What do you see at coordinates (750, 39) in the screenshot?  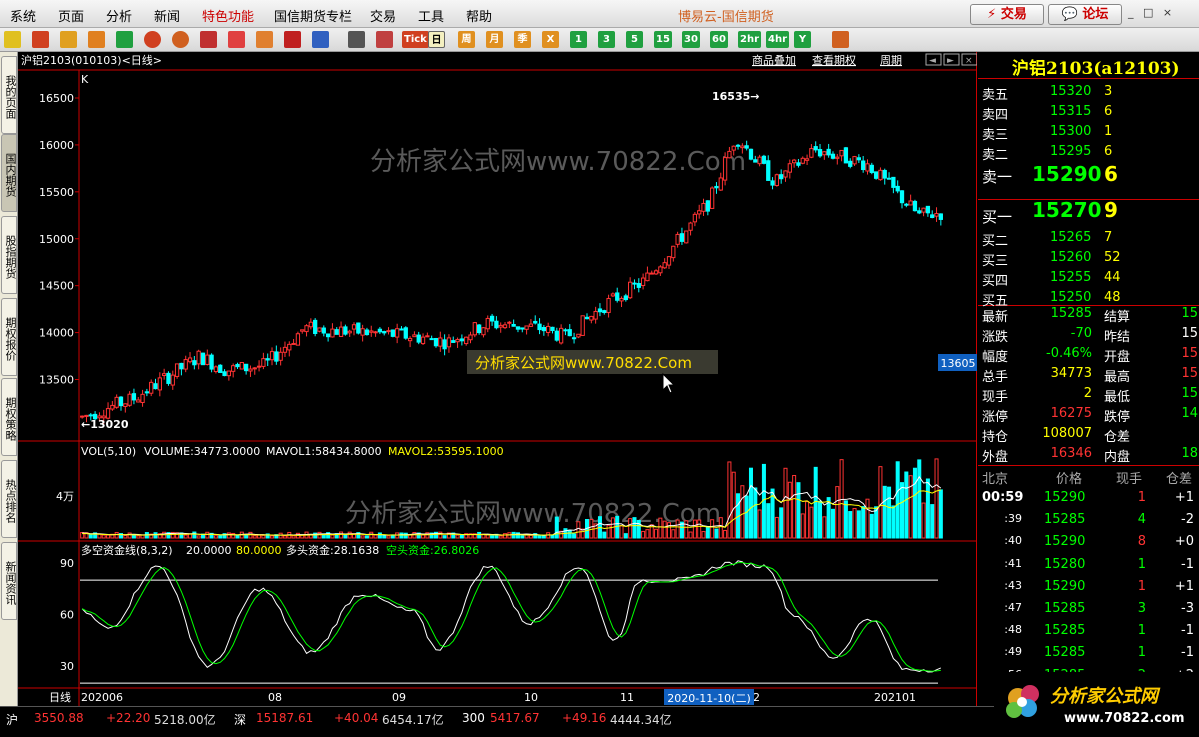 I see `toolbar-period-button: 2hr` at bounding box center [750, 39].